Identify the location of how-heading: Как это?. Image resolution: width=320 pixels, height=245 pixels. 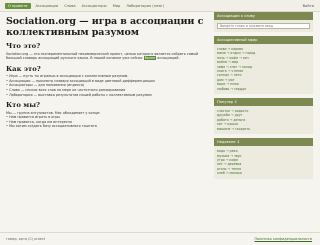
(23, 68).